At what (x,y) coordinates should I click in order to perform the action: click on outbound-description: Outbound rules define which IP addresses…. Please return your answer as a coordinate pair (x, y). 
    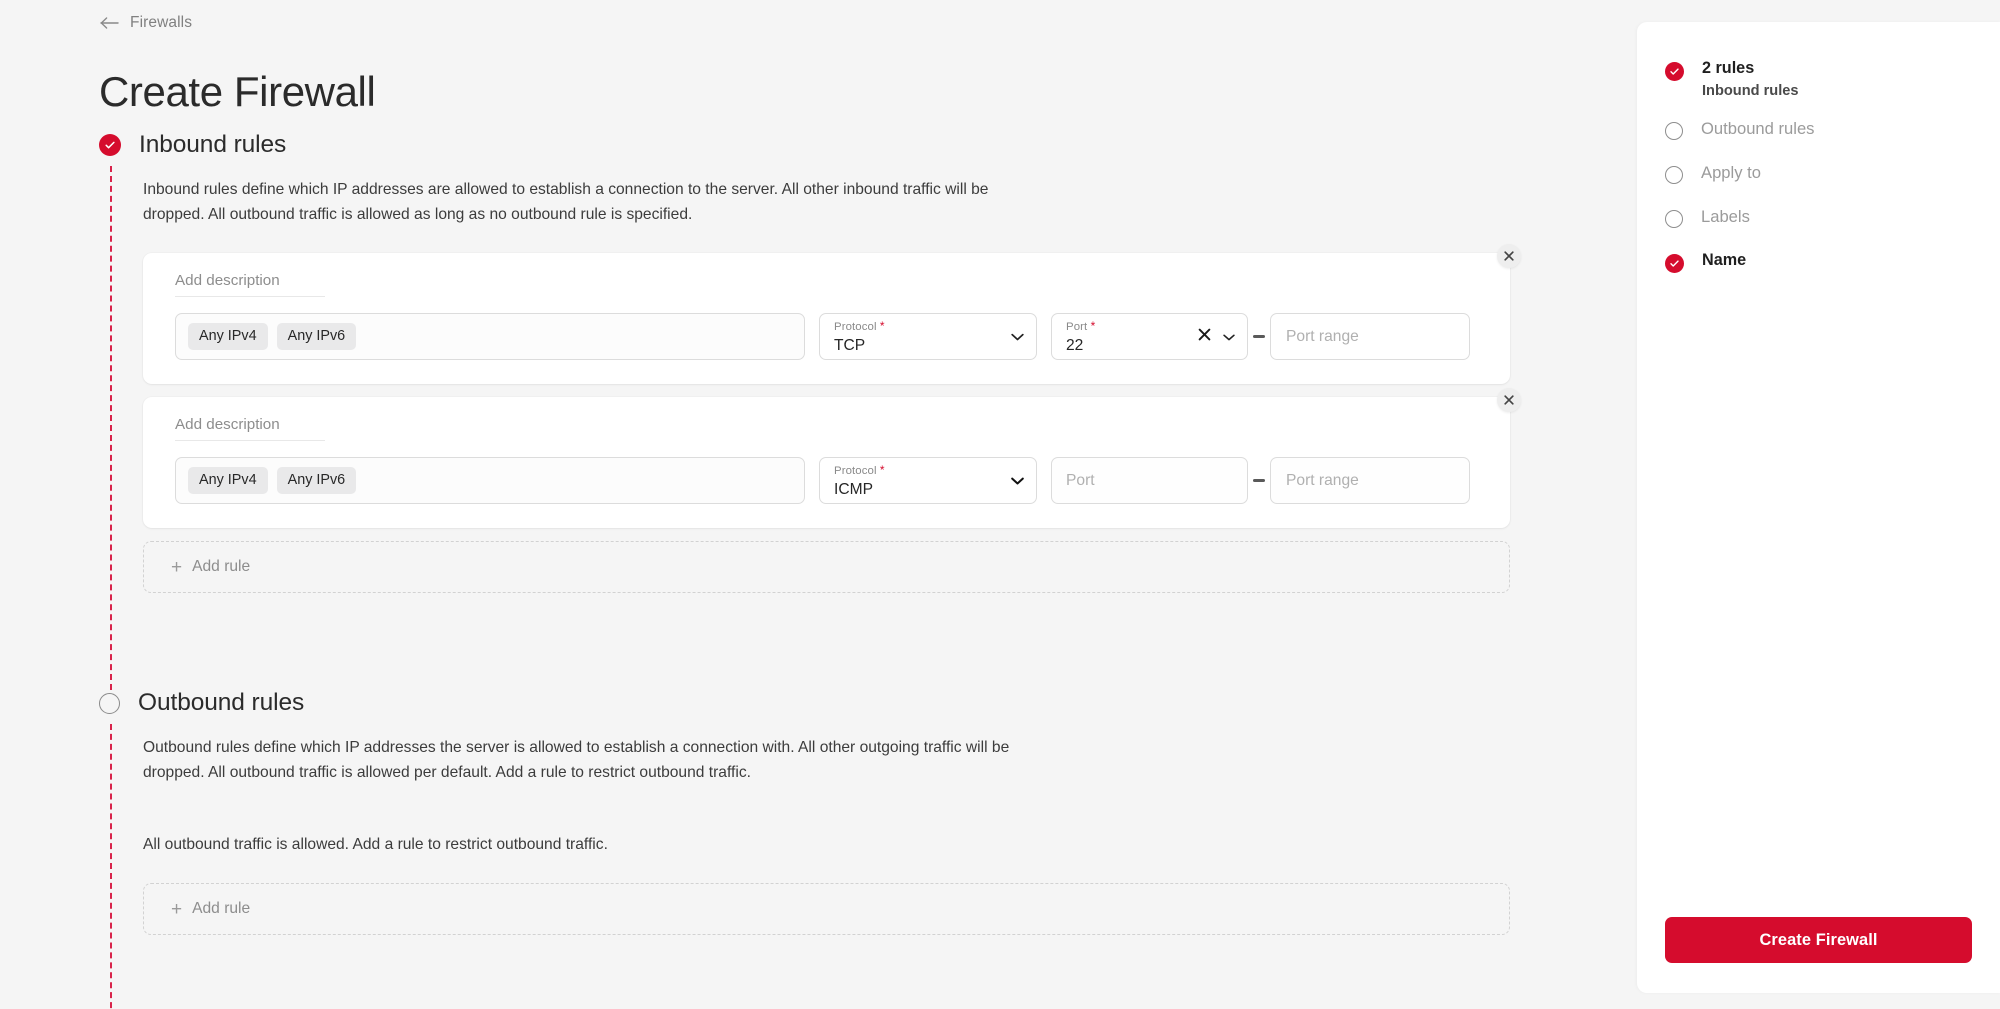
    Looking at the image, I should click on (576, 760).